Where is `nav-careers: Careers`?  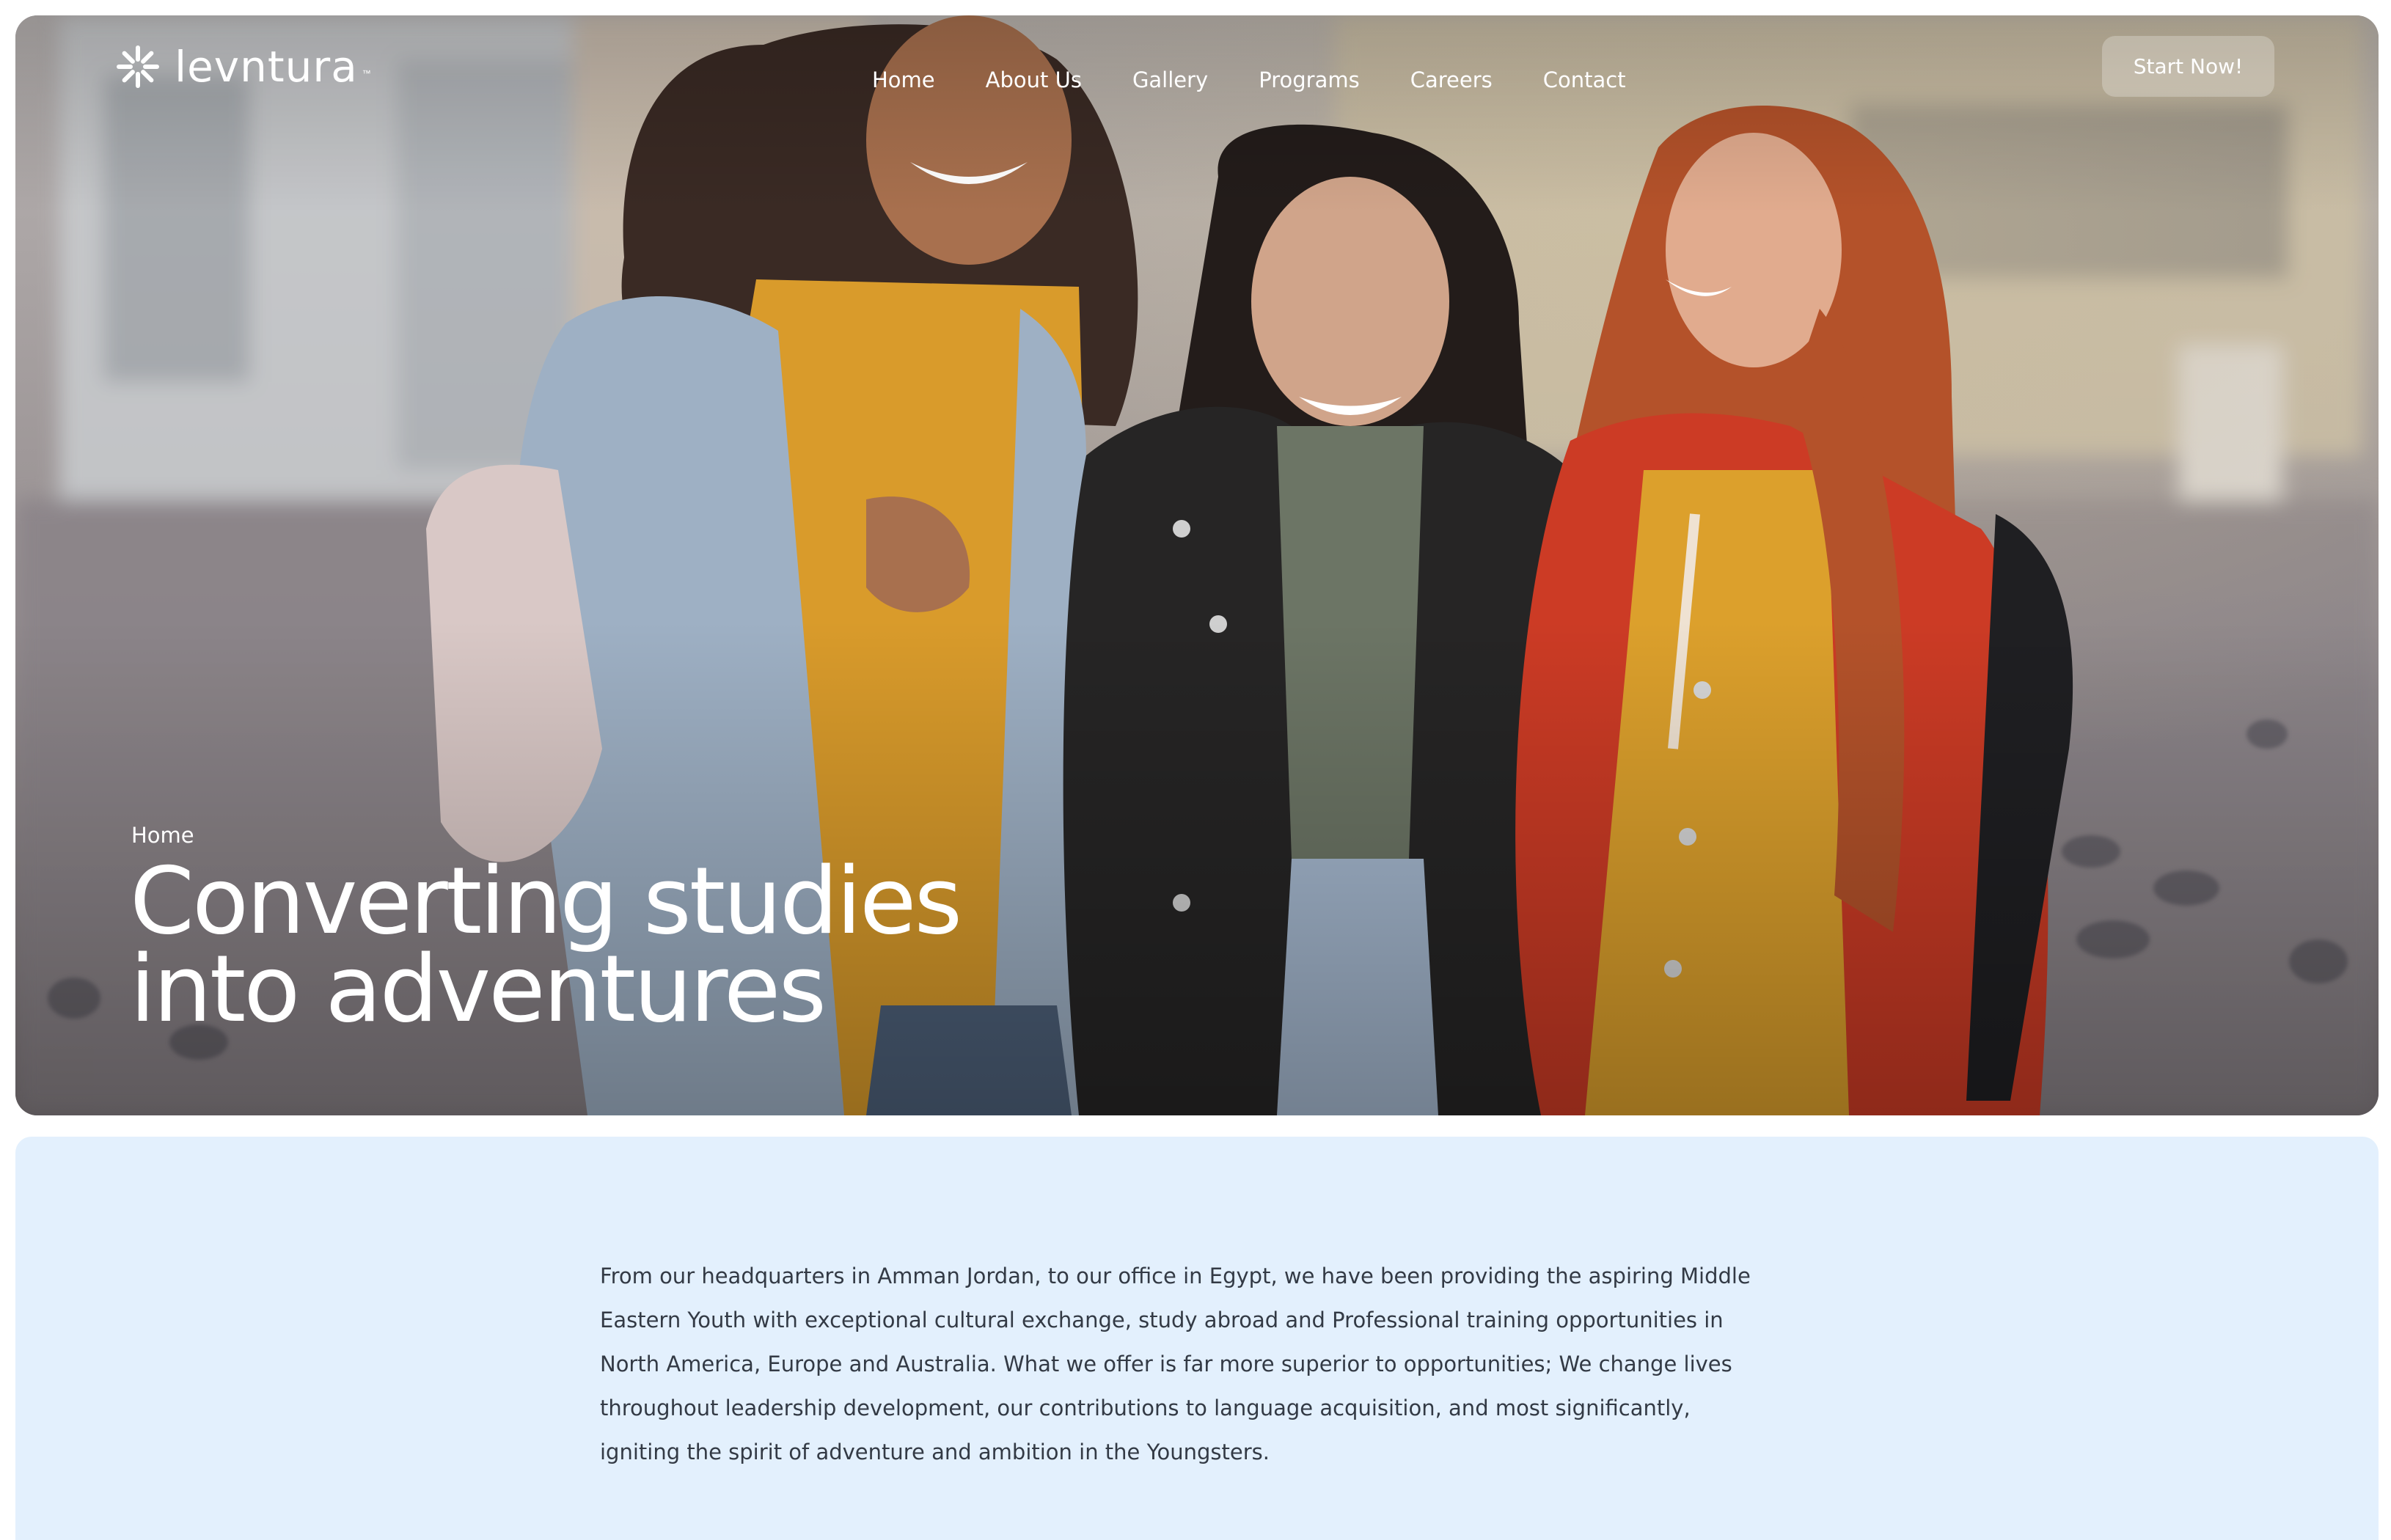
nav-careers: Careers is located at coordinates (1451, 80).